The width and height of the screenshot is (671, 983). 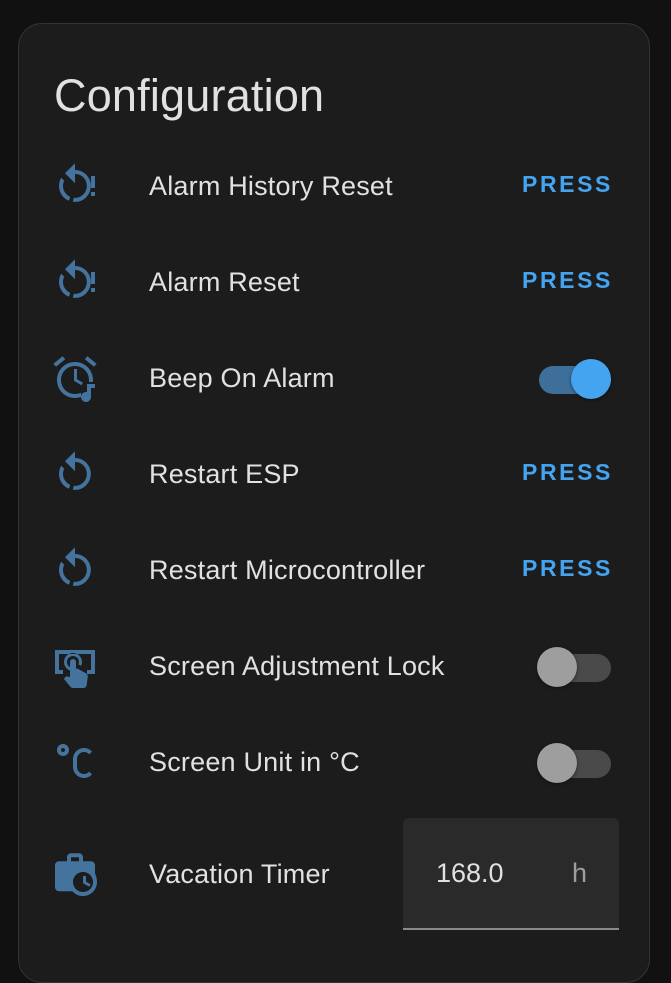 I want to click on entity-row-screen-adjustment-lock: Screen Adjustment Lock, so click(x=335, y=666).